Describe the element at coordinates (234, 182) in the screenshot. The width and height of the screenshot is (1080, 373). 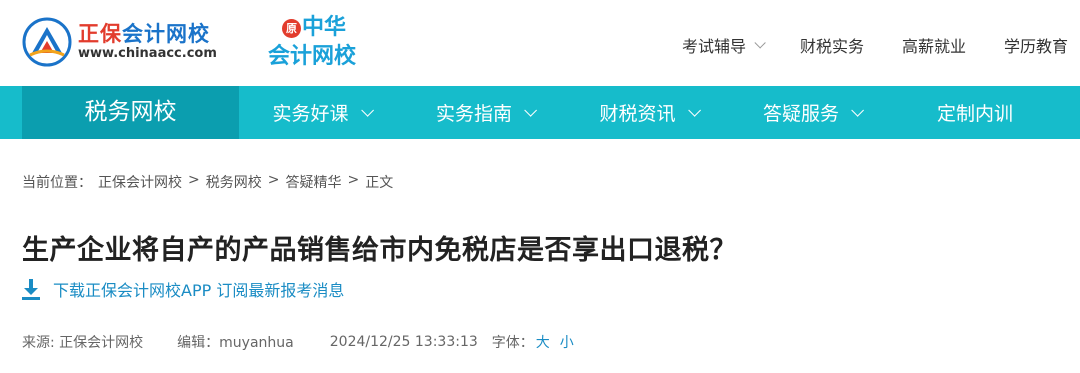
I see `breadcrumb-item-tax-school: 税务网校` at that location.